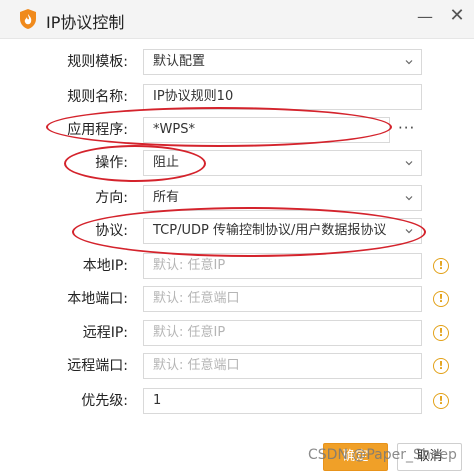 The width and height of the screenshot is (474, 474). Describe the element at coordinates (282, 333) in the screenshot. I see `remote-ip-input: 默认: 任意IP` at that location.